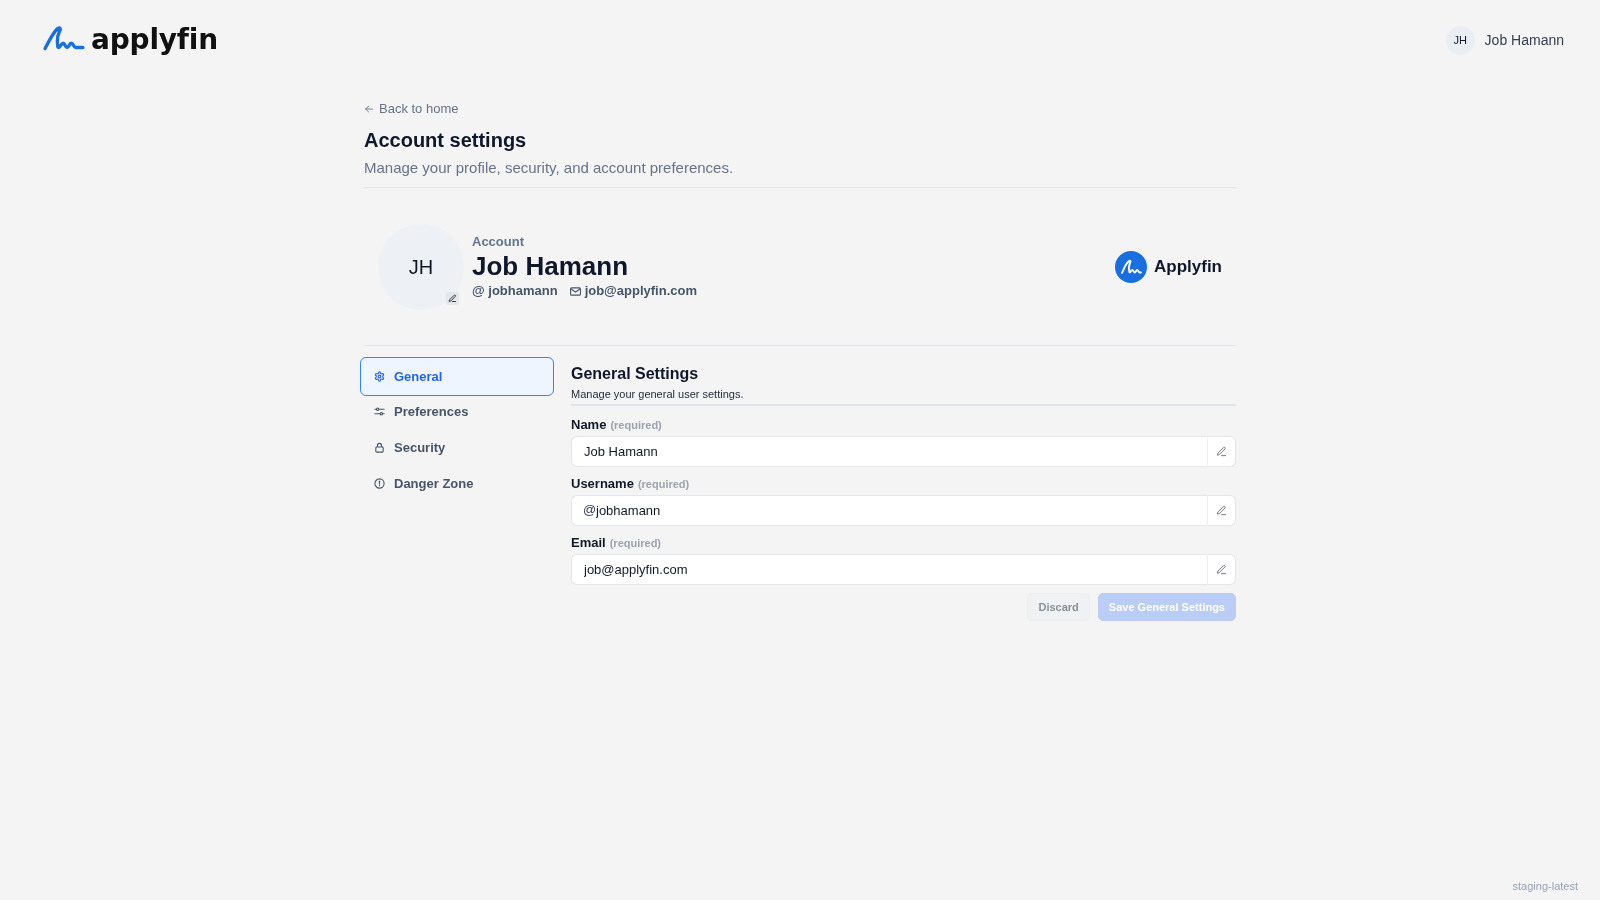 The image size is (1600, 900). Describe the element at coordinates (446, 140) in the screenshot. I see `page-title: Account settings` at that location.